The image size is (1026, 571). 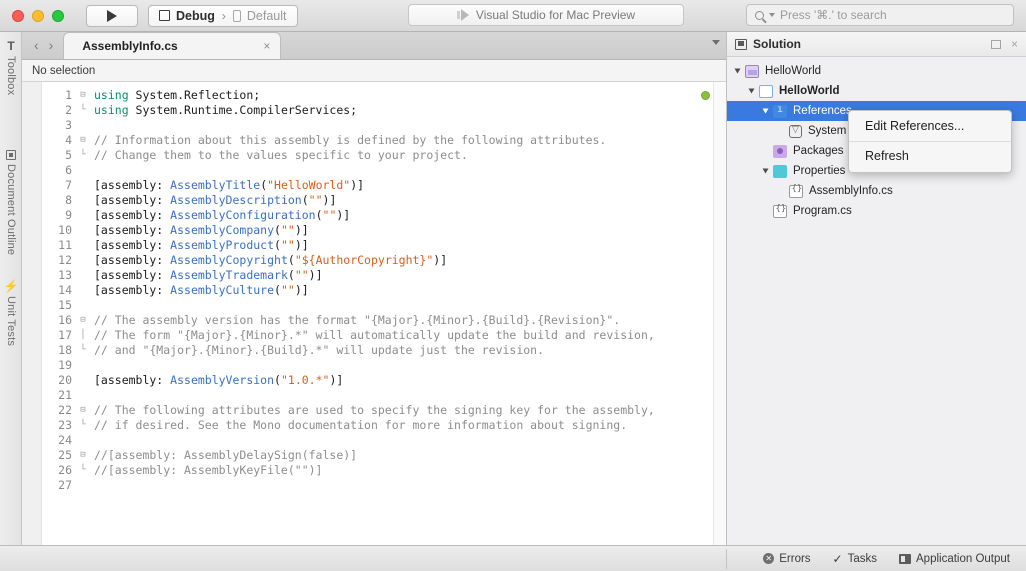 I want to click on configuration-selector: Debug › Default, so click(x=223, y=15).